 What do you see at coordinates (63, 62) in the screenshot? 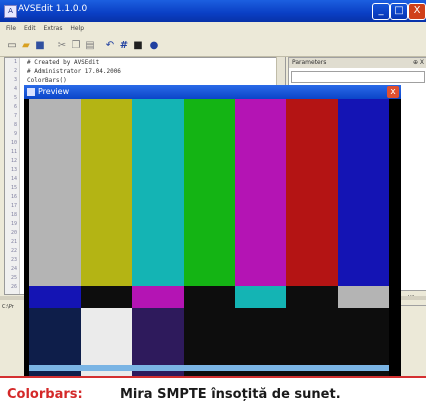
I see `code-line: # Created by AVSEdit` at bounding box center [63, 62].